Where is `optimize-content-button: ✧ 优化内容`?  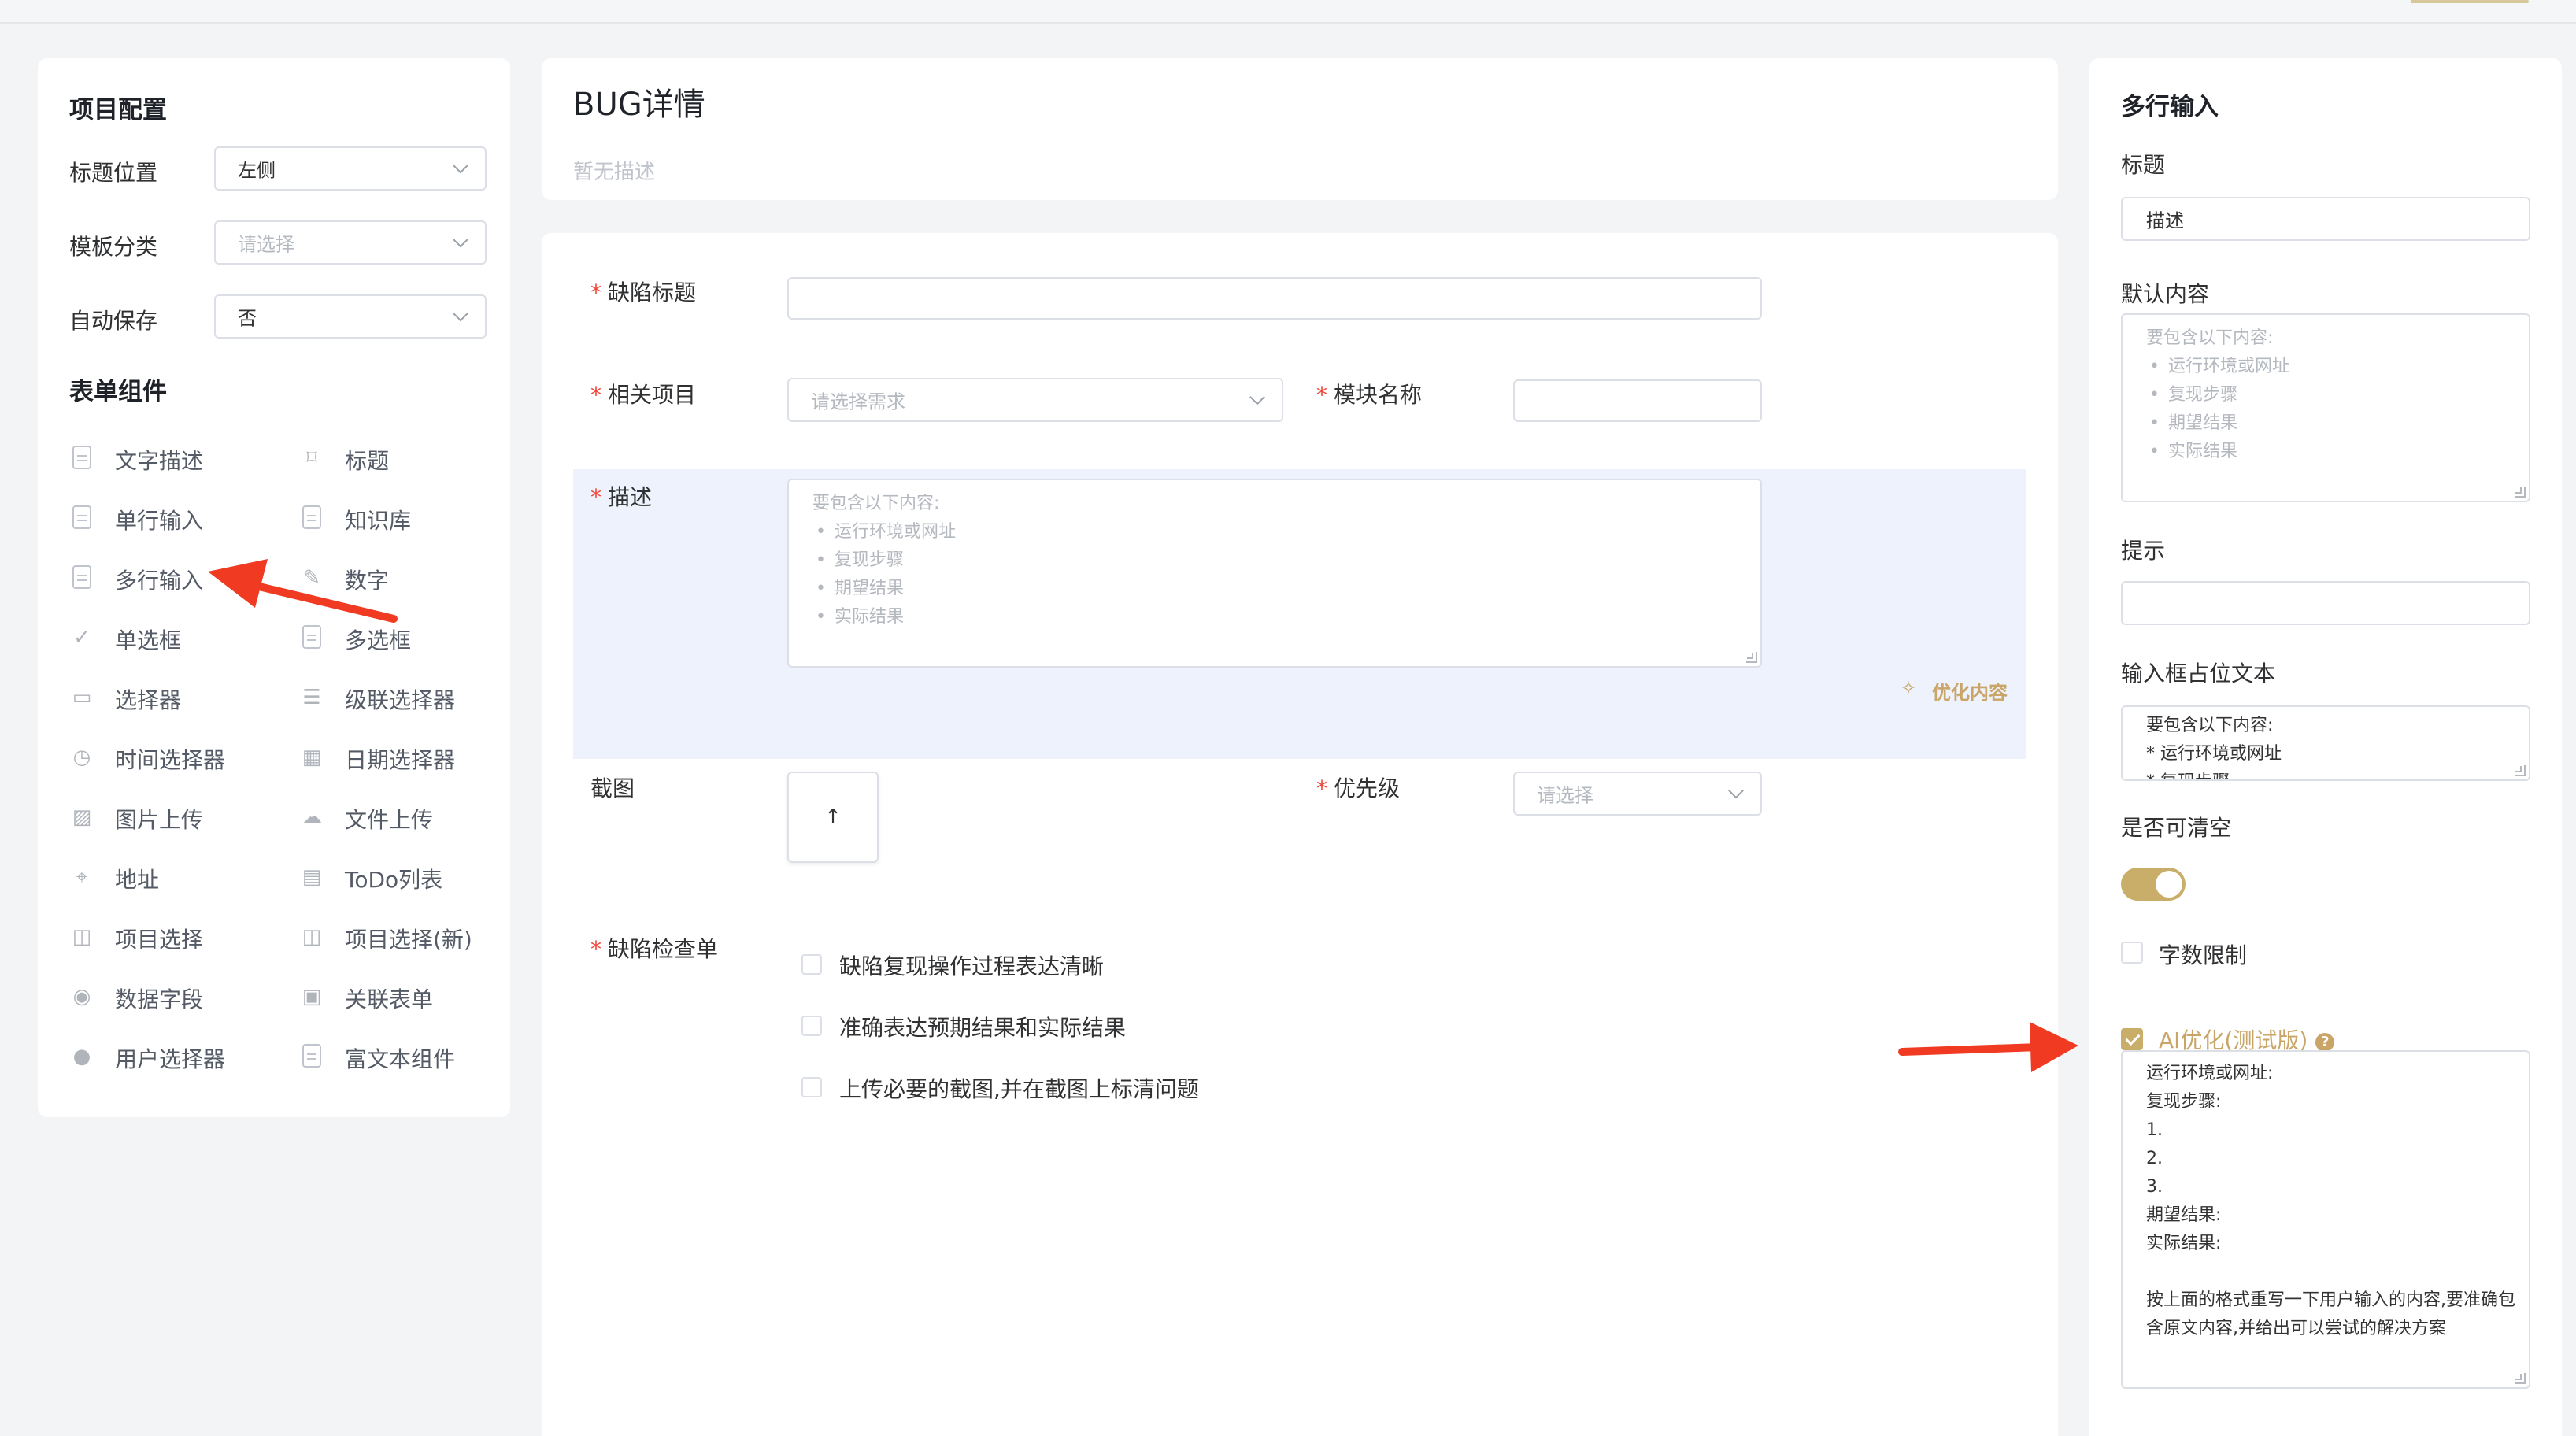
optimize-content-button: ✧ 优化内容 is located at coordinates (1954, 691).